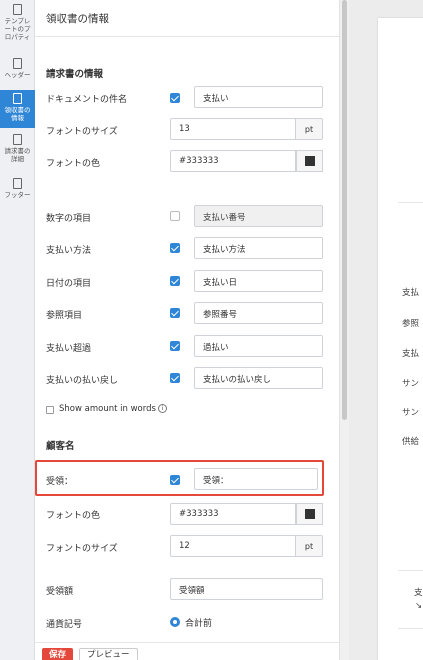  Describe the element at coordinates (82, 132) in the screenshot. I see `font-size-label: フォントのサイズ` at that location.